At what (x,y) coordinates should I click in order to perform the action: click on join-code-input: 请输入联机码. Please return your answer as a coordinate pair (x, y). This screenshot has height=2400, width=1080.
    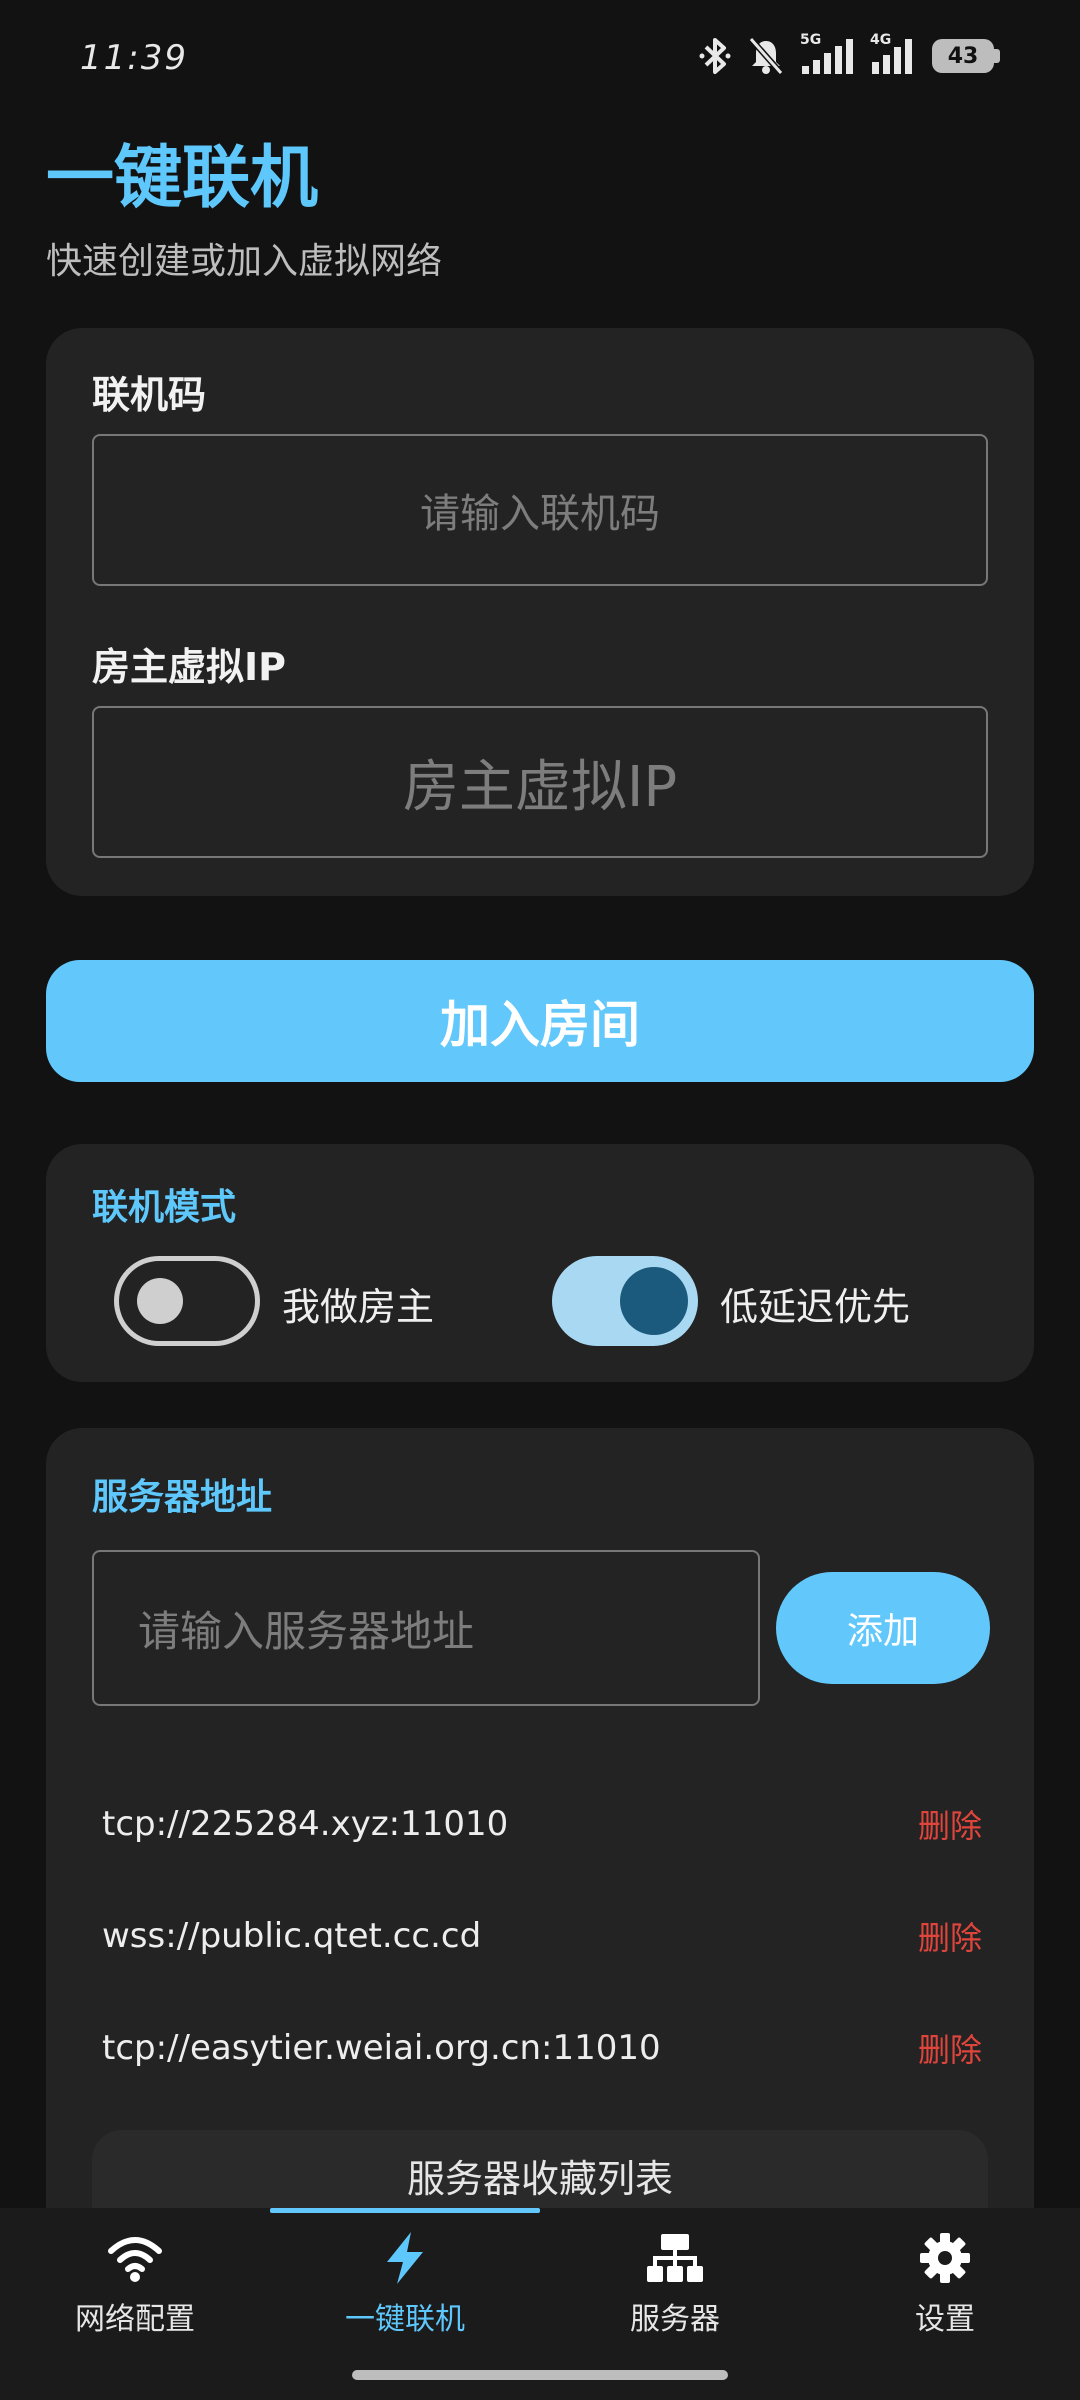
    Looking at the image, I should click on (540, 510).